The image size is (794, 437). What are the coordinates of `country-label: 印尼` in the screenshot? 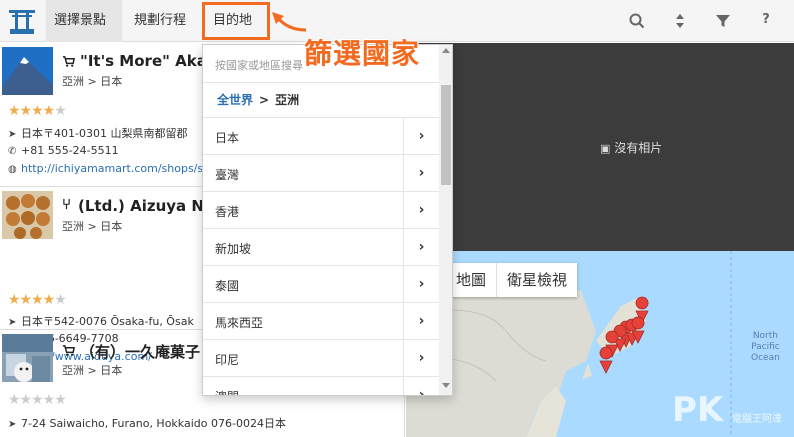 It's located at (227, 360).